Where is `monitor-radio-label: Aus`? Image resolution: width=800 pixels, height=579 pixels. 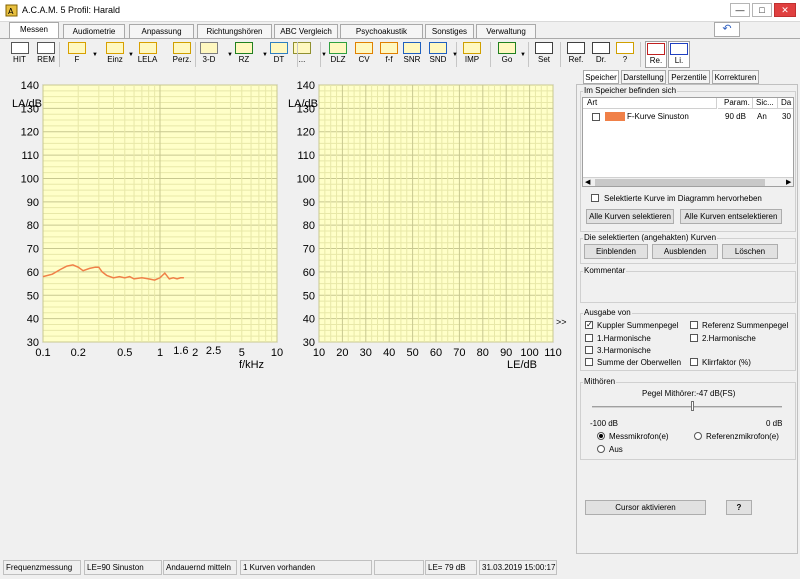 monitor-radio-label: Aus is located at coordinates (616, 449).